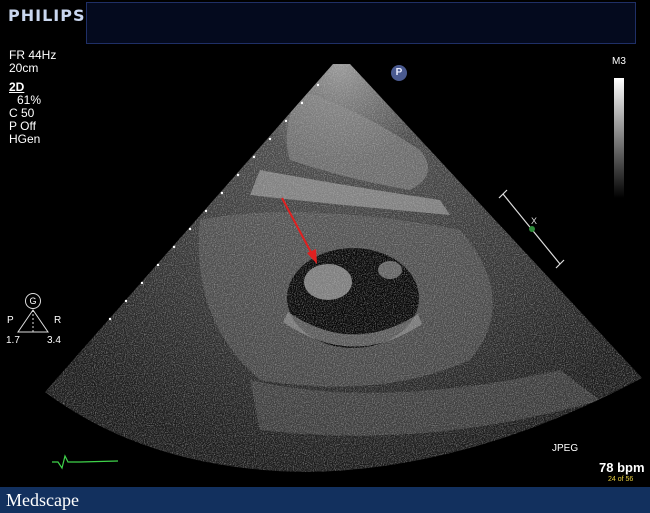 This screenshot has height=513, width=650. Describe the element at coordinates (25, 139) in the screenshot. I see `harmonic: HGen` at that location.